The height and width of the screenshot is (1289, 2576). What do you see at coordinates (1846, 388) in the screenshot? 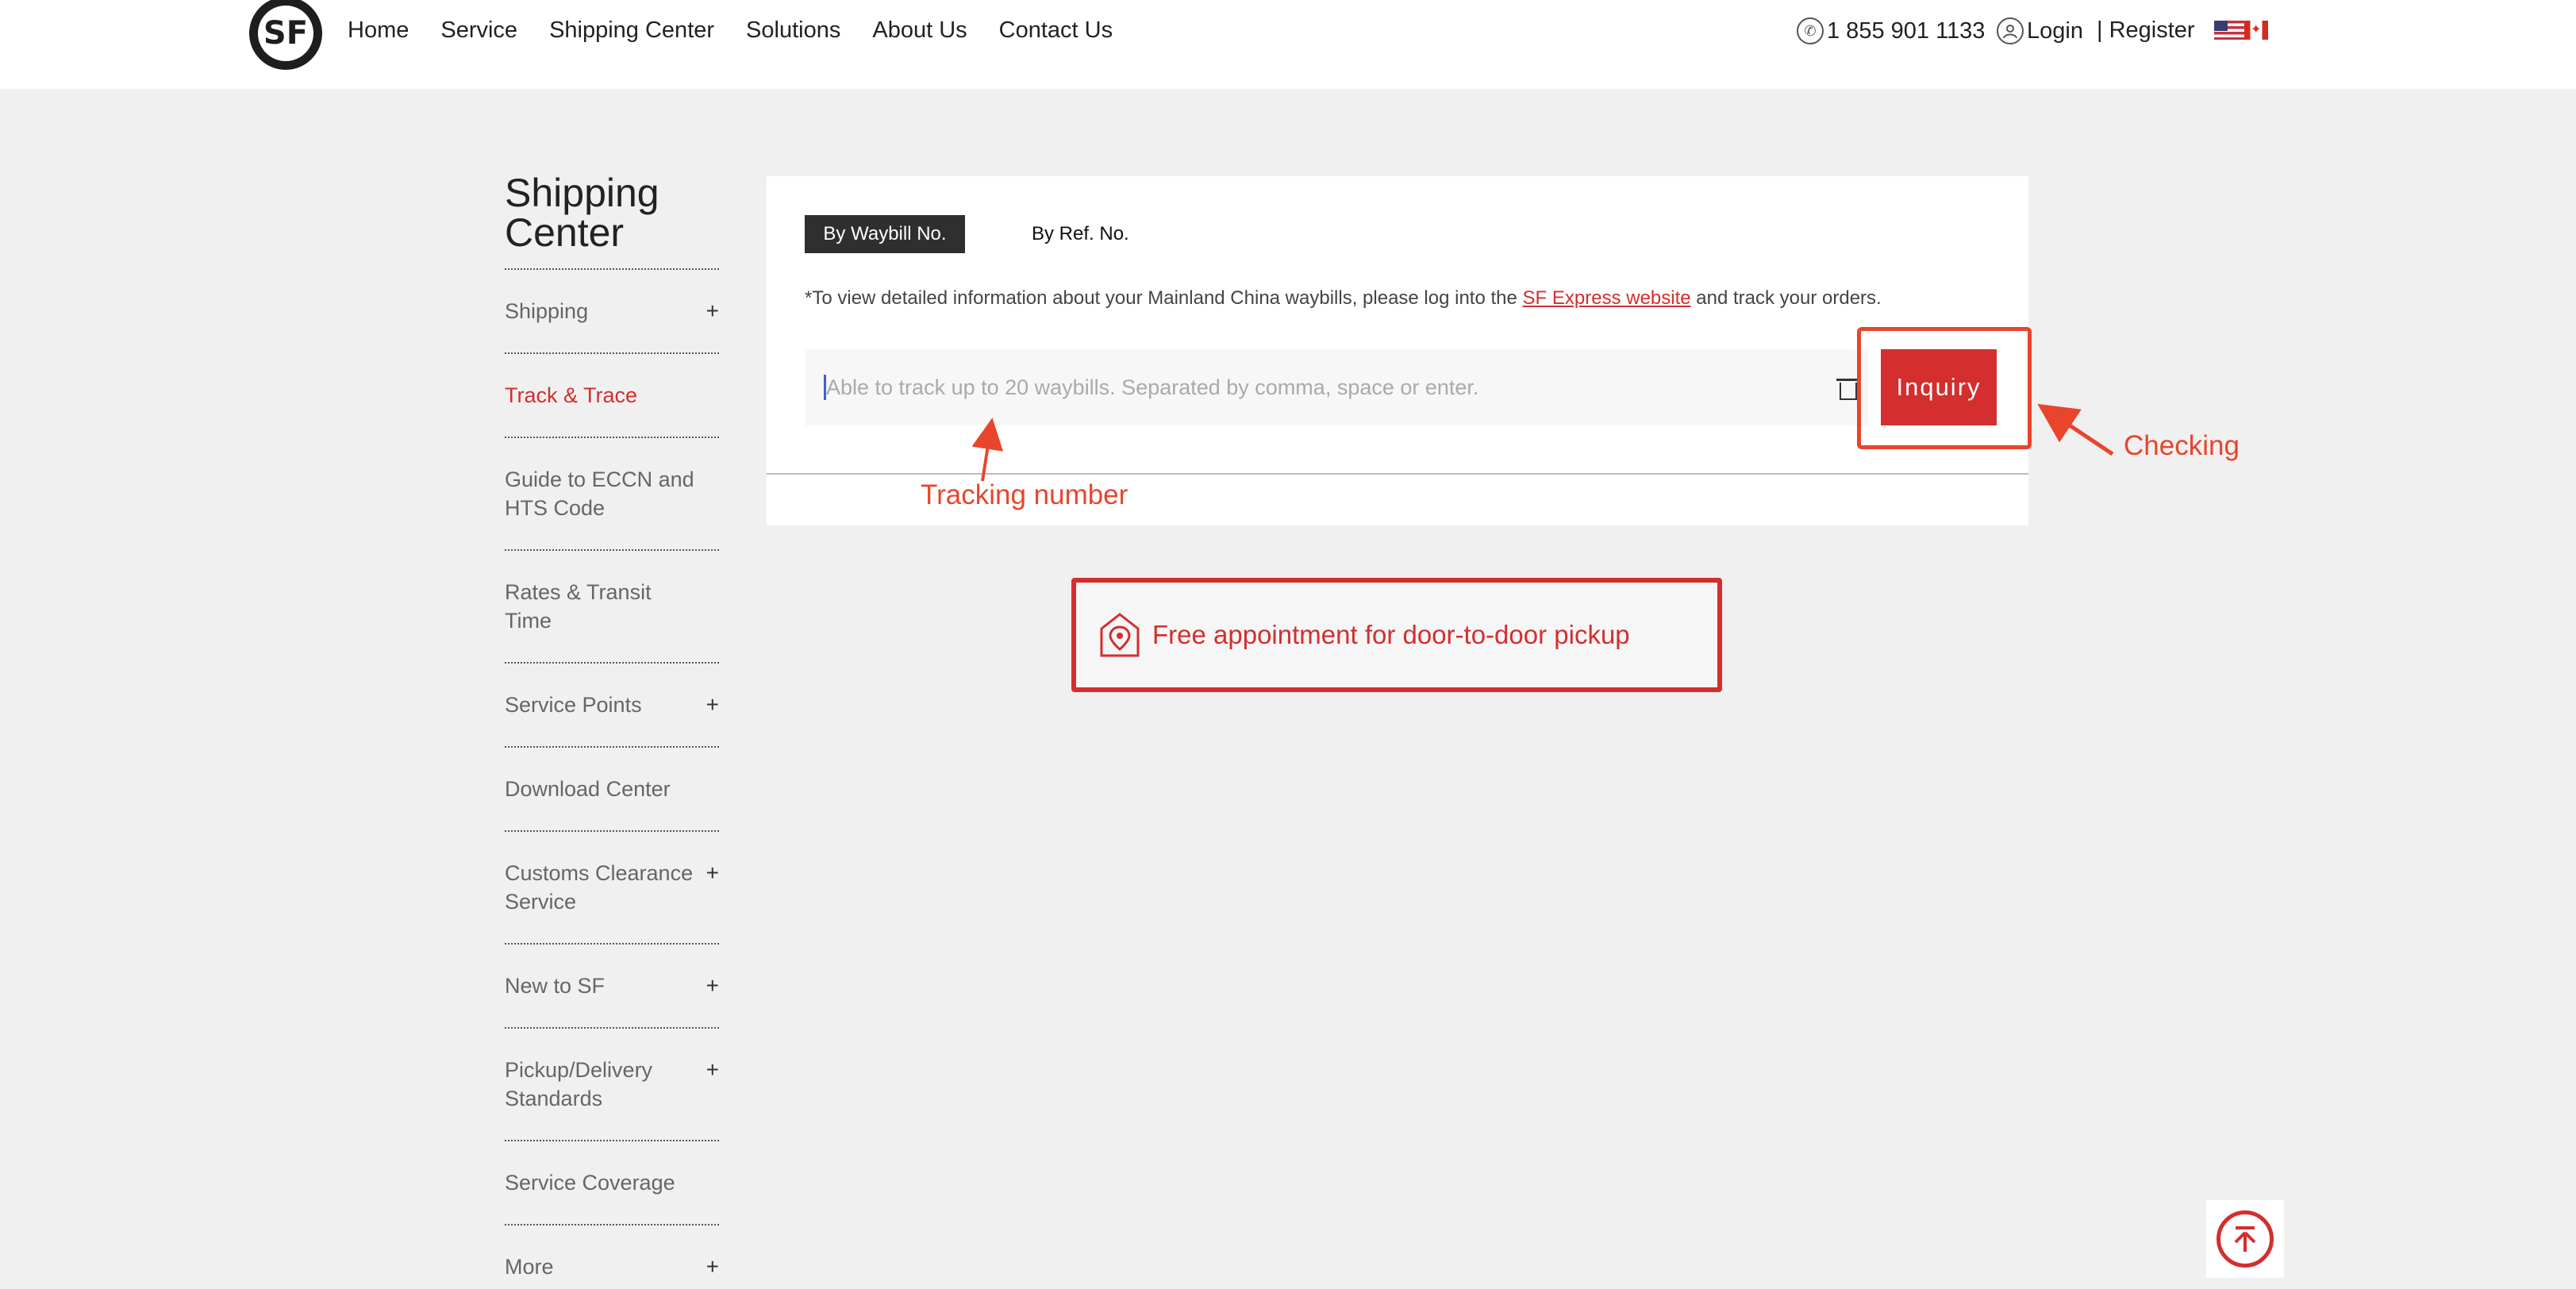
I see `trash-icon` at bounding box center [1846, 388].